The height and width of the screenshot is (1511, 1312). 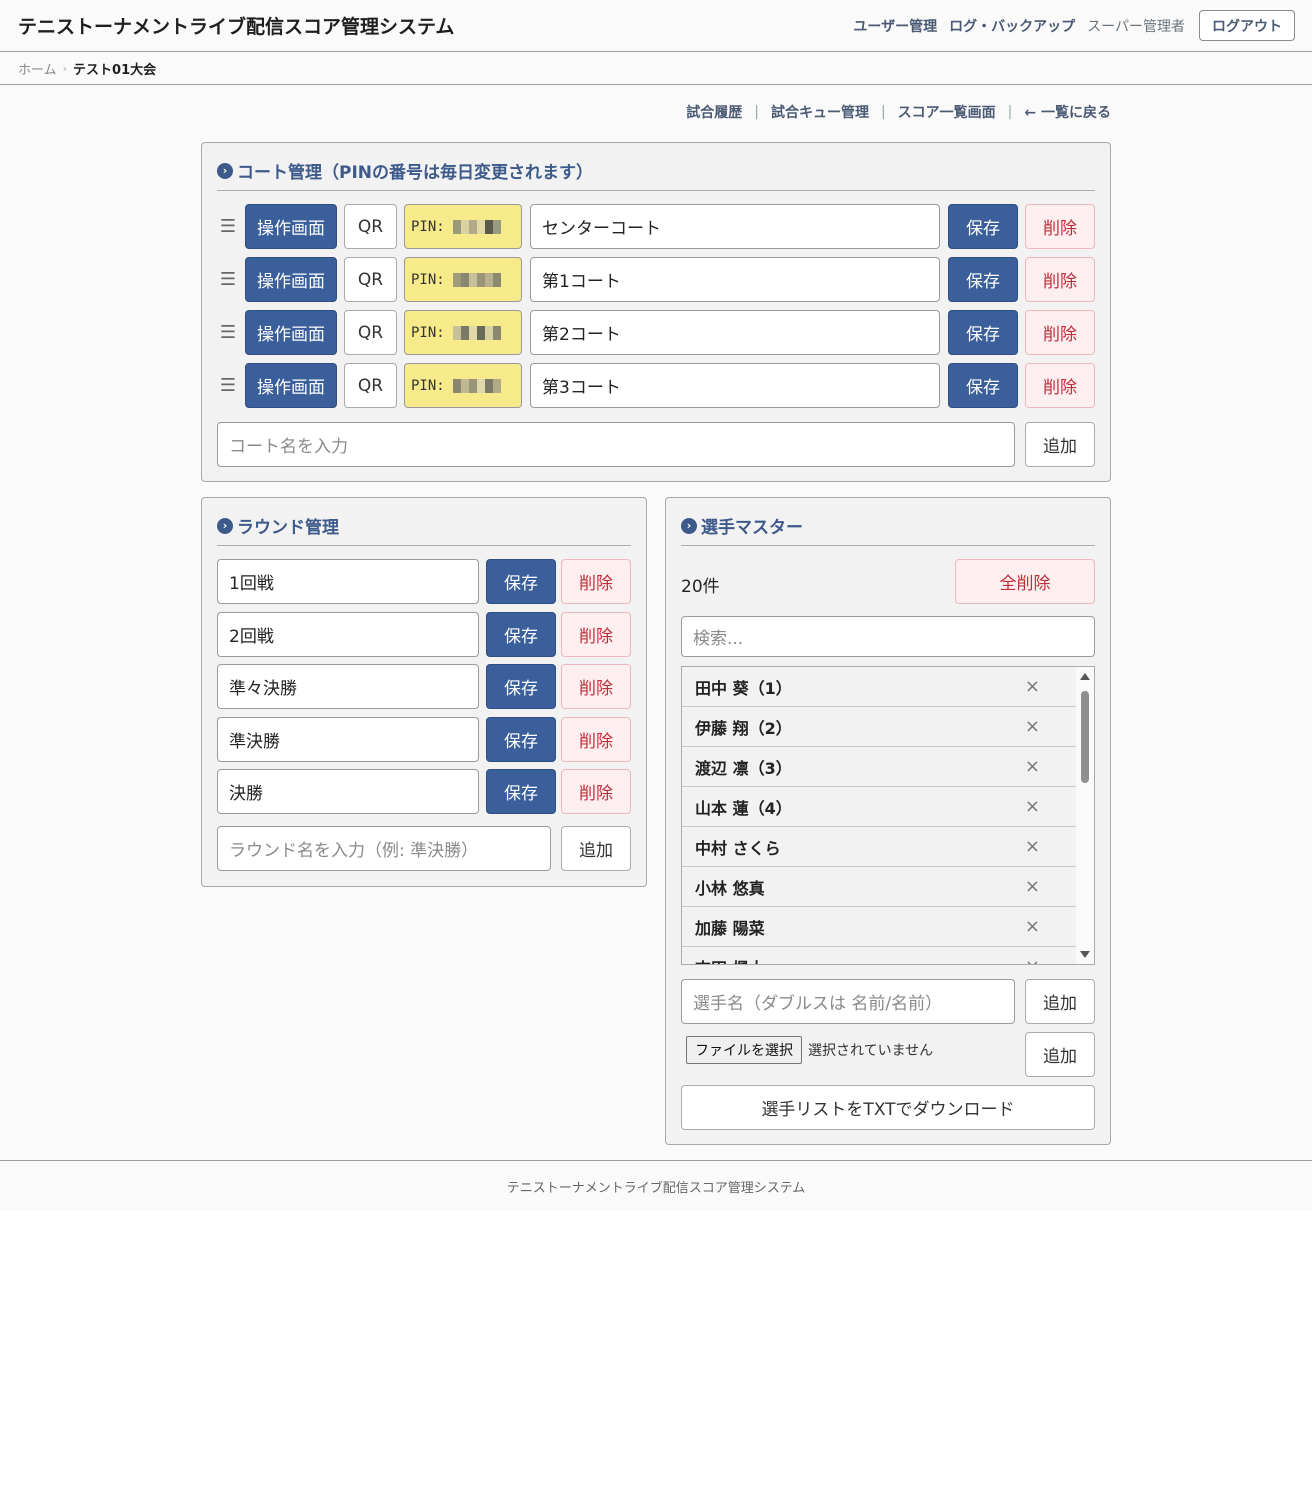 What do you see at coordinates (730, 960) in the screenshot?
I see `player-name: 吉田 楓太` at bounding box center [730, 960].